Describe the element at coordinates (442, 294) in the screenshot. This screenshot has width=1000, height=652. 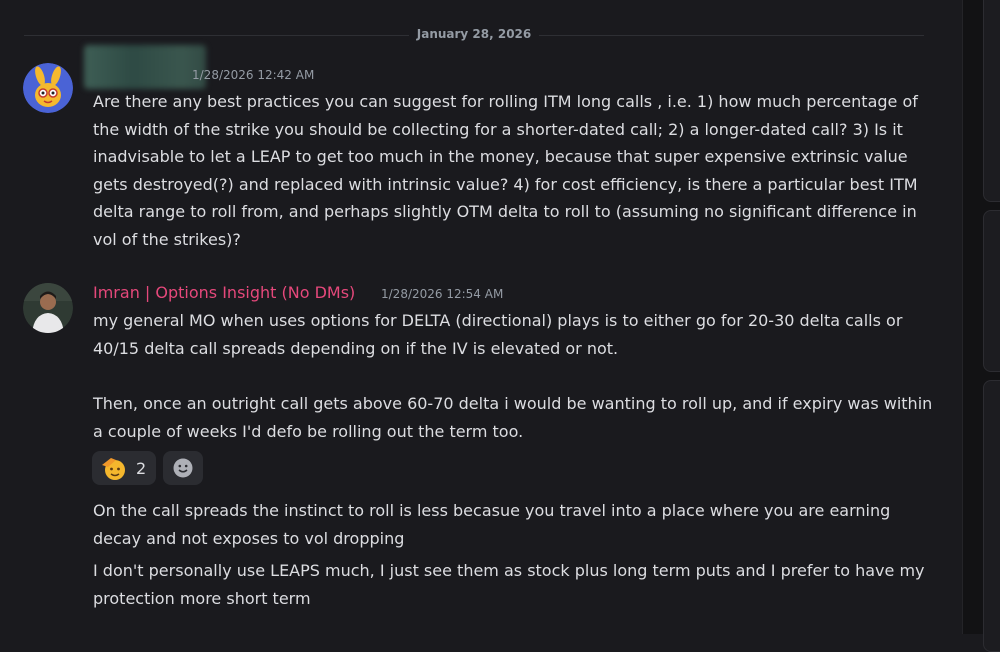
I see `message-timestamp: 1/28/2026 12:54 AM` at that location.